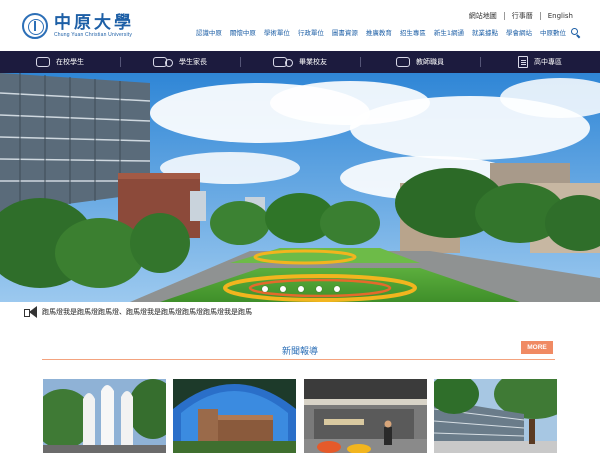 The width and height of the screenshot is (600, 453). I want to click on highschool-icon, so click(523, 62).